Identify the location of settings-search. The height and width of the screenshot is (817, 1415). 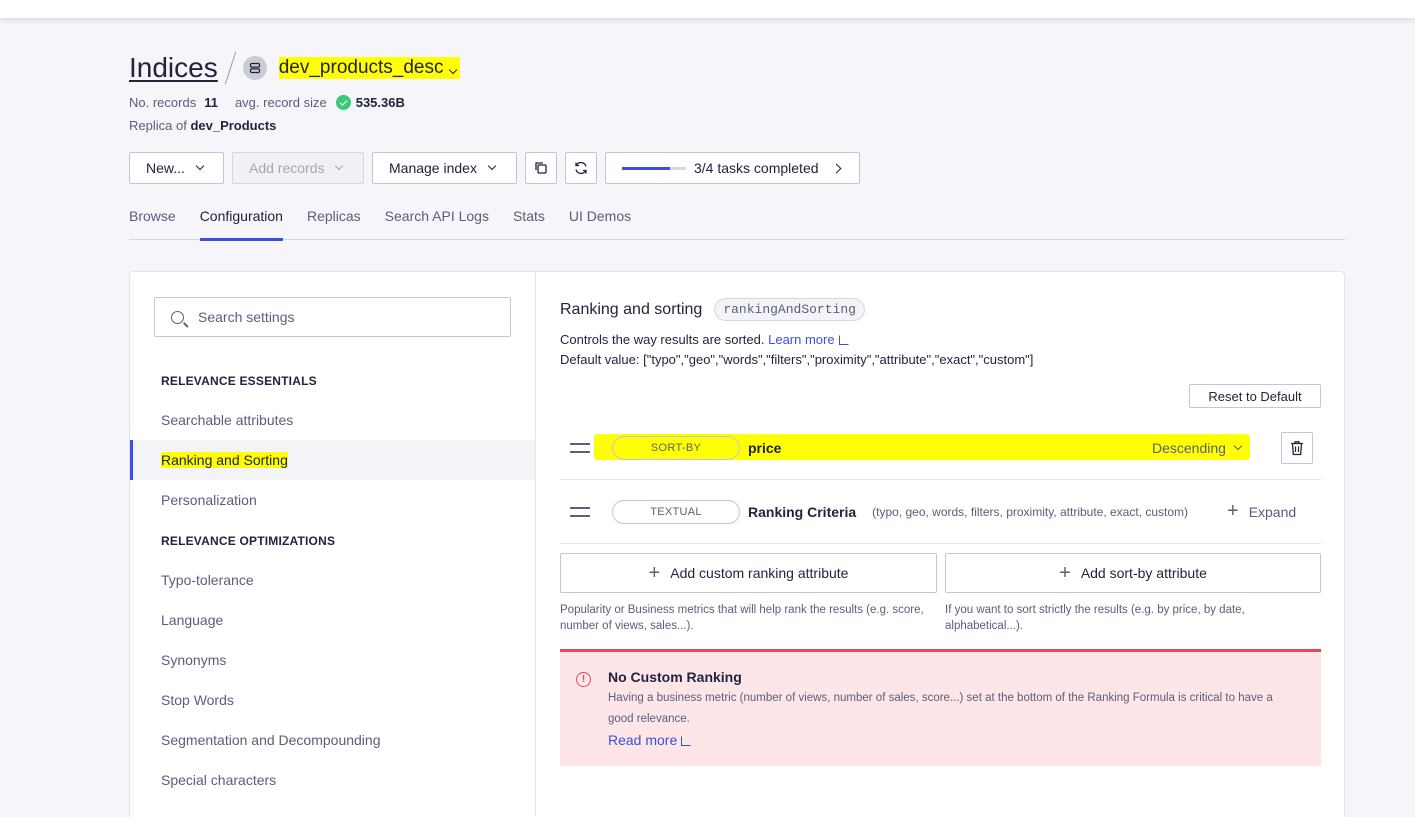
(332, 317).